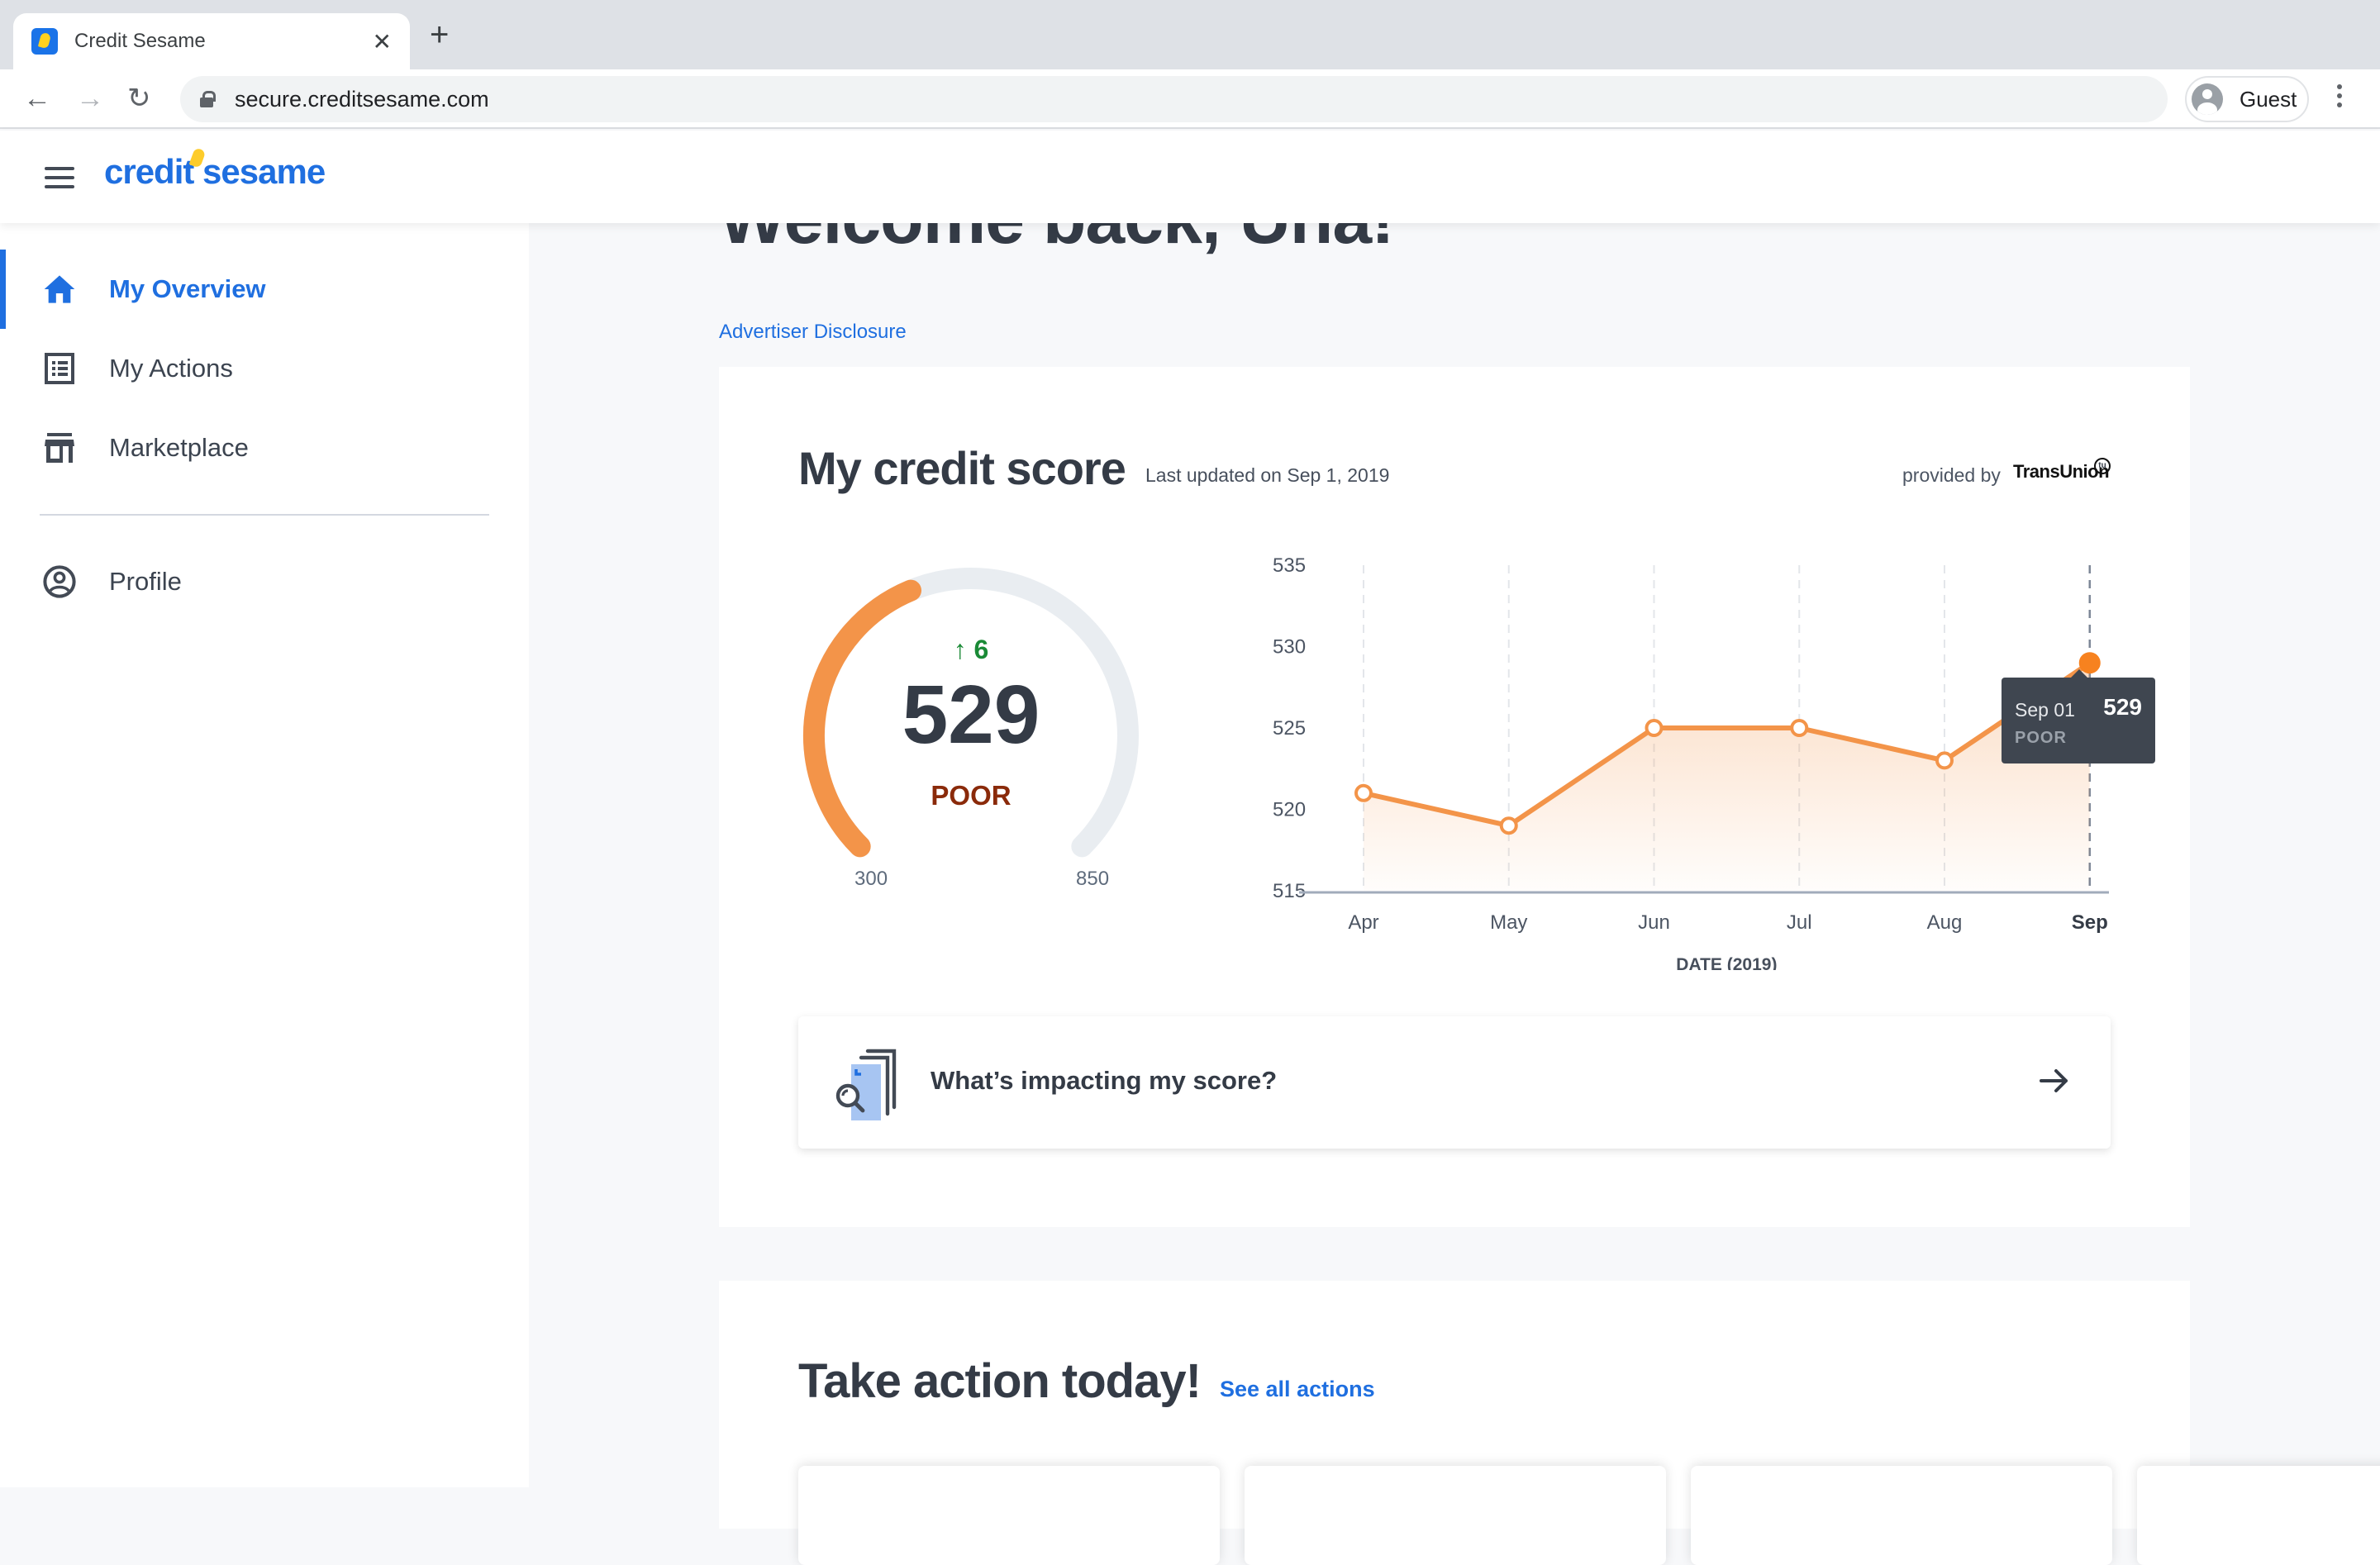 The image size is (2380, 1565). What do you see at coordinates (264, 448) in the screenshot?
I see `sidebar-item-marketplace: Marketplace` at bounding box center [264, 448].